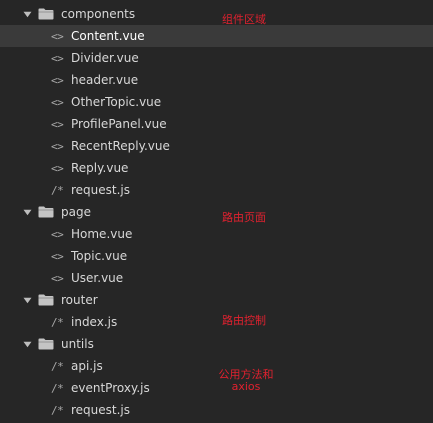 The width and height of the screenshot is (433, 423). What do you see at coordinates (244, 217) in the screenshot?
I see `annotation-page: 路由页面` at bounding box center [244, 217].